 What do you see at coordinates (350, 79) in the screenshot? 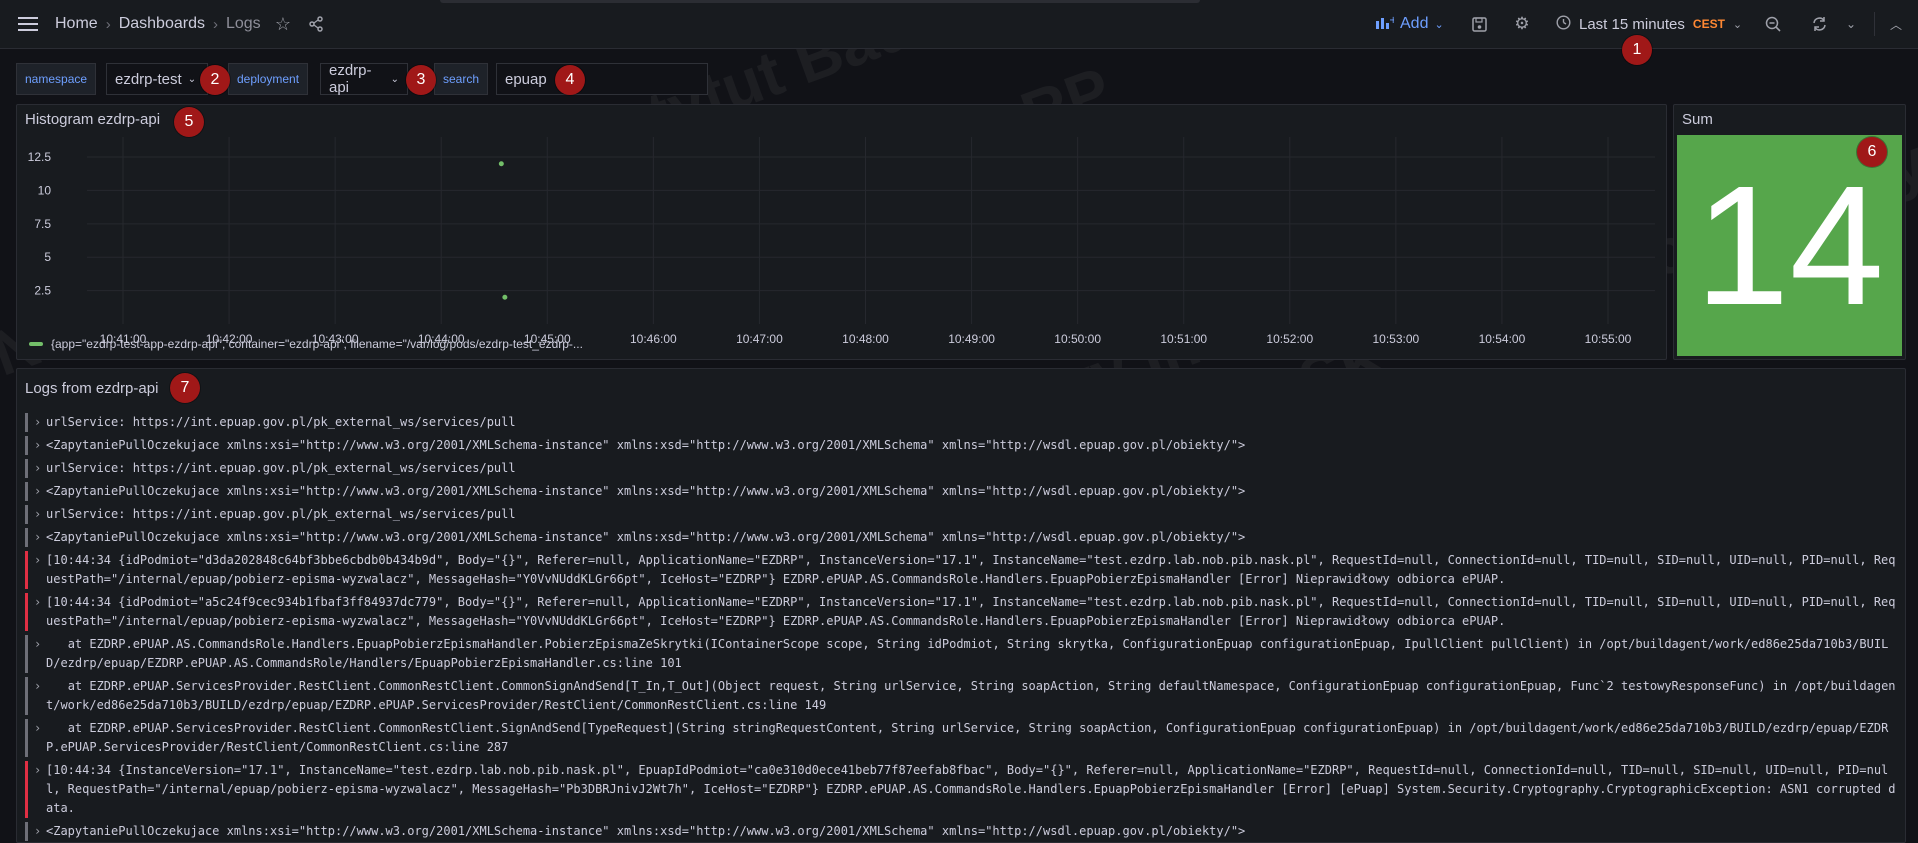
I see `deployment-value: ezdrp-api` at bounding box center [350, 79].